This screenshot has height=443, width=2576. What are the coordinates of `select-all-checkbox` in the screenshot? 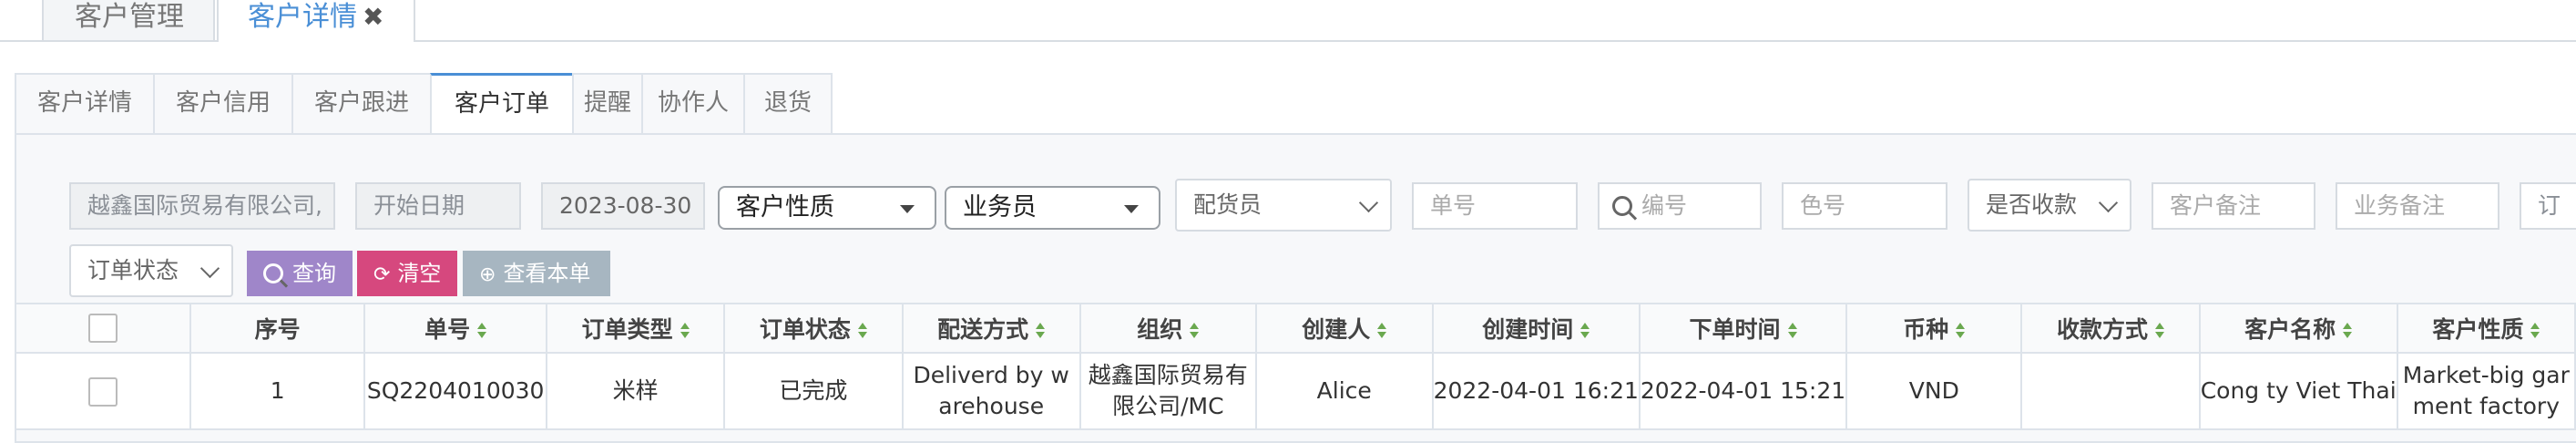 It's located at (103, 329).